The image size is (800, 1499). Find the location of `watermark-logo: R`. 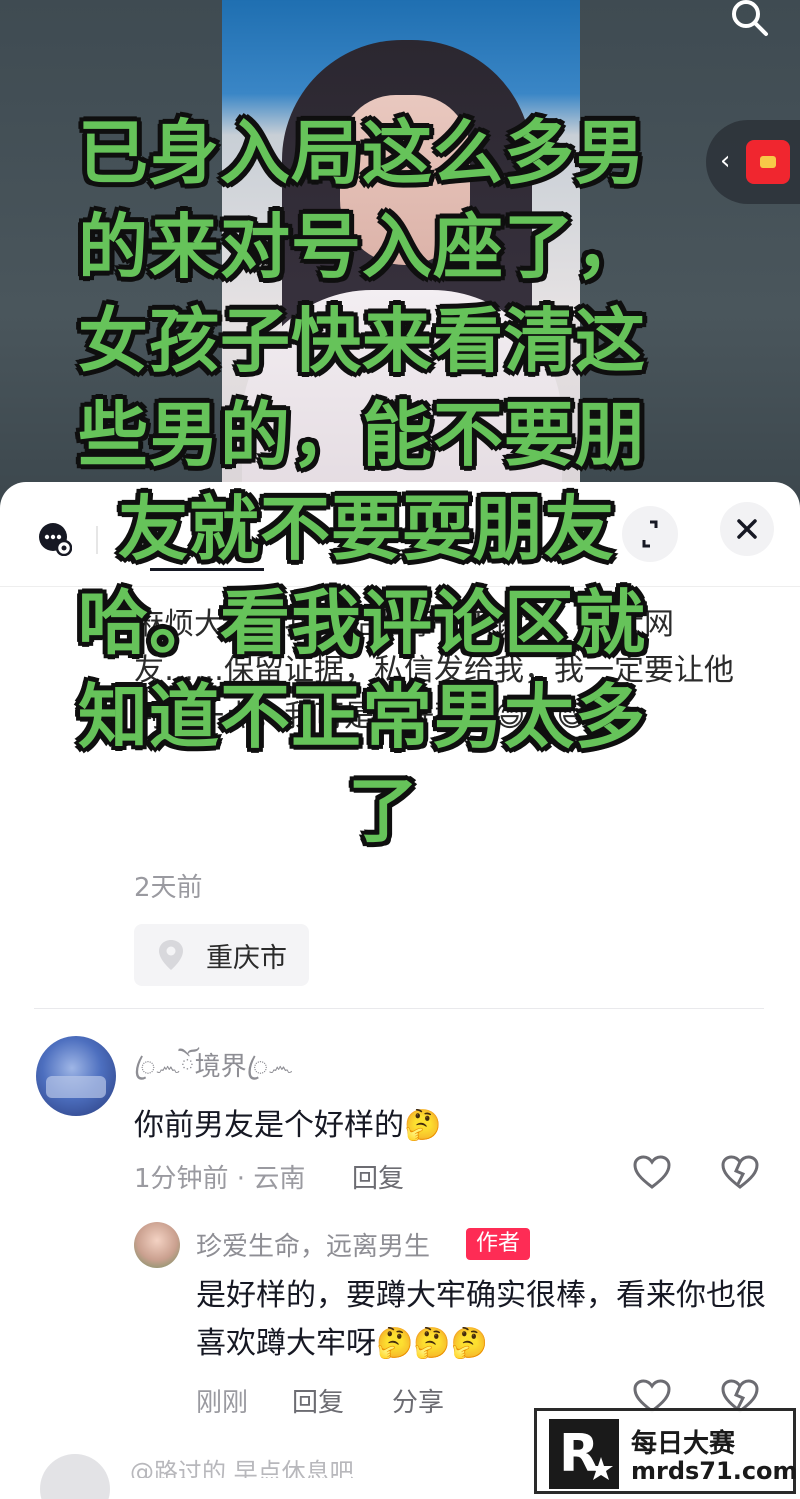

watermark-logo: R is located at coordinates (584, 1454).